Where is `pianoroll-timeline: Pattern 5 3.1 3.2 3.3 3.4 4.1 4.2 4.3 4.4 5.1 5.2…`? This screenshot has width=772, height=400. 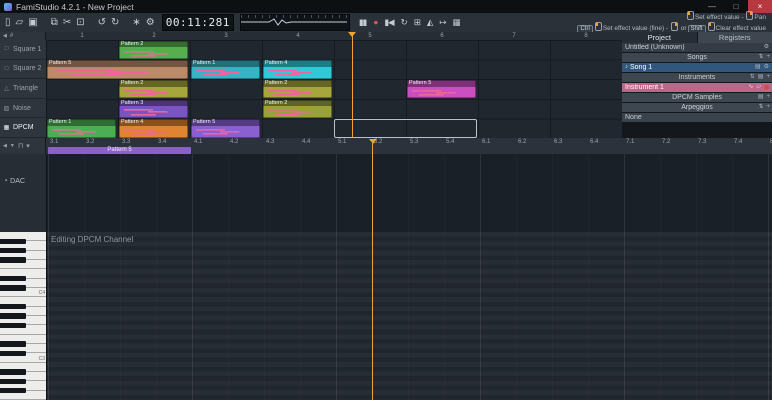 pianoroll-timeline: Pattern 5 3.1 3.2 3.3 3.4 4.1 4.2 4.3 4.4 5.1 5.2… is located at coordinates (386, 146).